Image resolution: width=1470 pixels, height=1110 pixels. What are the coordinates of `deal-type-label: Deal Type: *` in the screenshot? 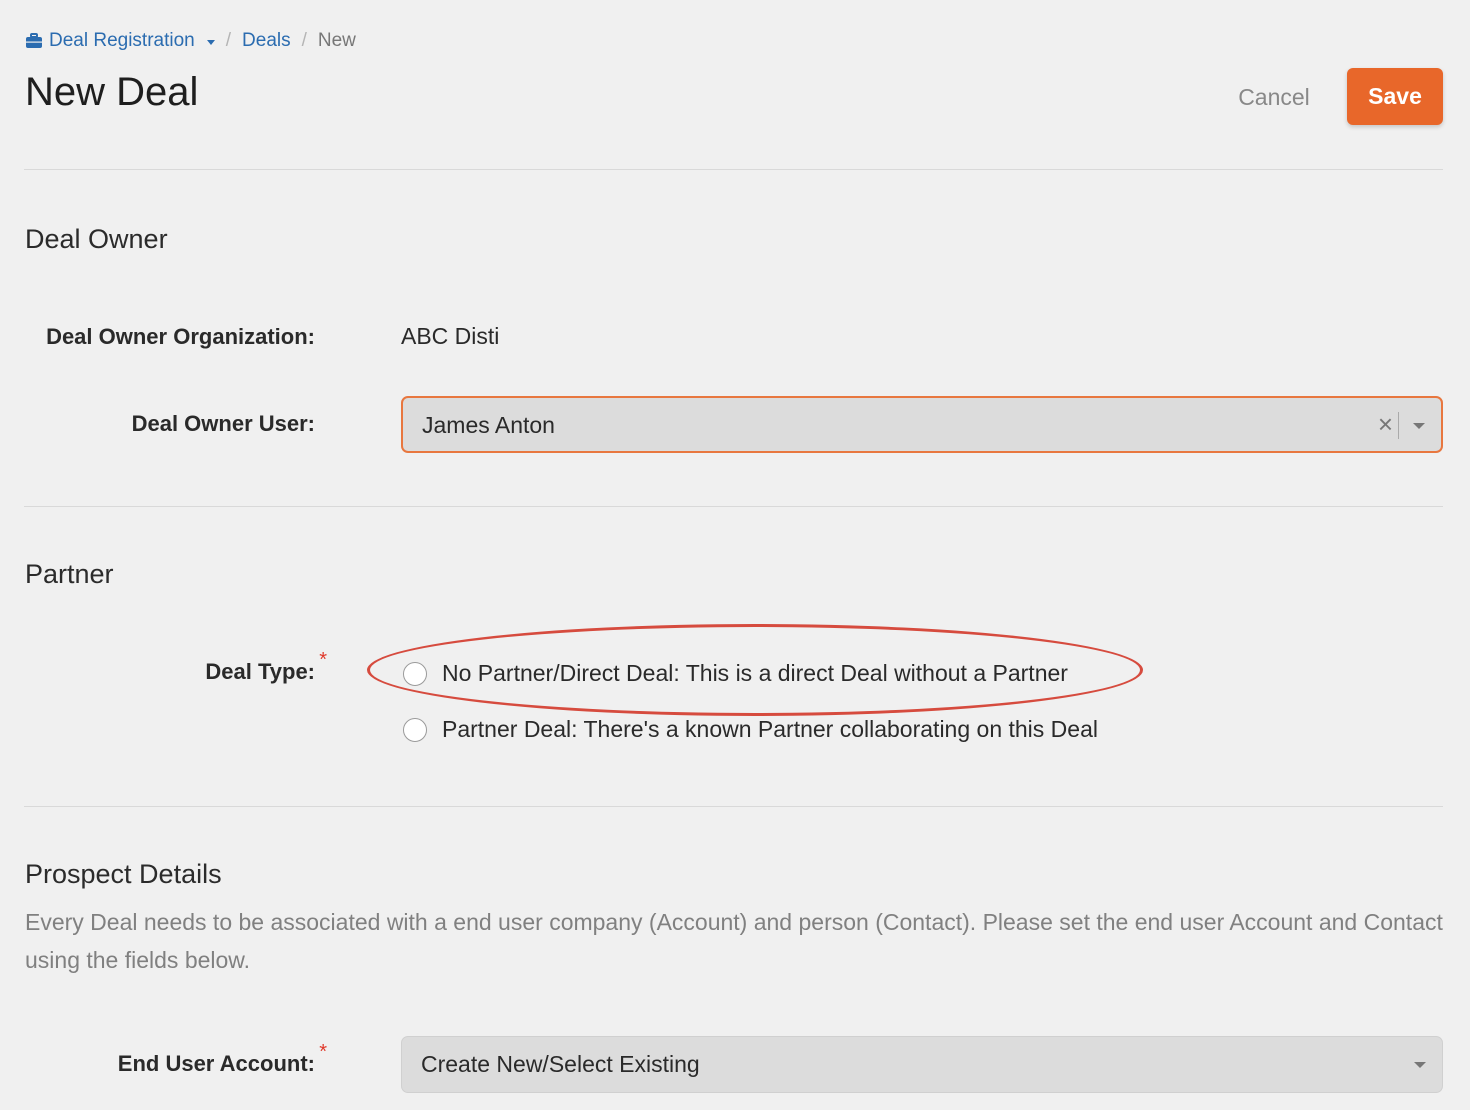 It's located at (266, 667).